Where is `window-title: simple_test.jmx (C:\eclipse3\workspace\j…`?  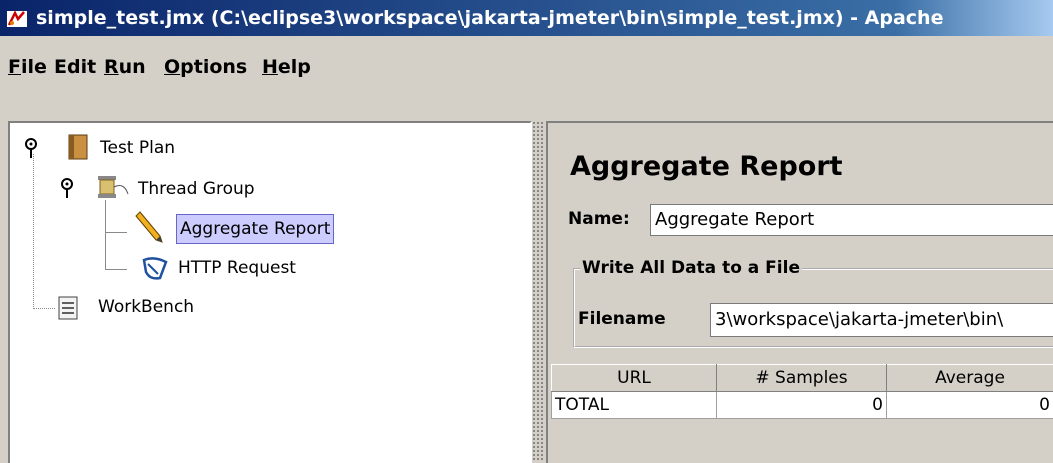 window-title: simple_test.jmx (C:\eclipse3\workspace\j… is located at coordinates (489, 18).